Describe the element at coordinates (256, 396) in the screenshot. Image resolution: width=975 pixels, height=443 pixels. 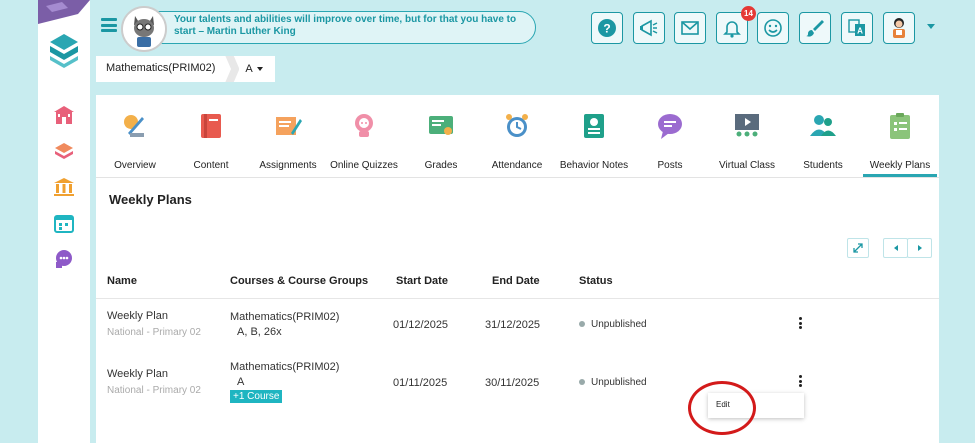
I see `more-courses-tag: +1 Course` at that location.